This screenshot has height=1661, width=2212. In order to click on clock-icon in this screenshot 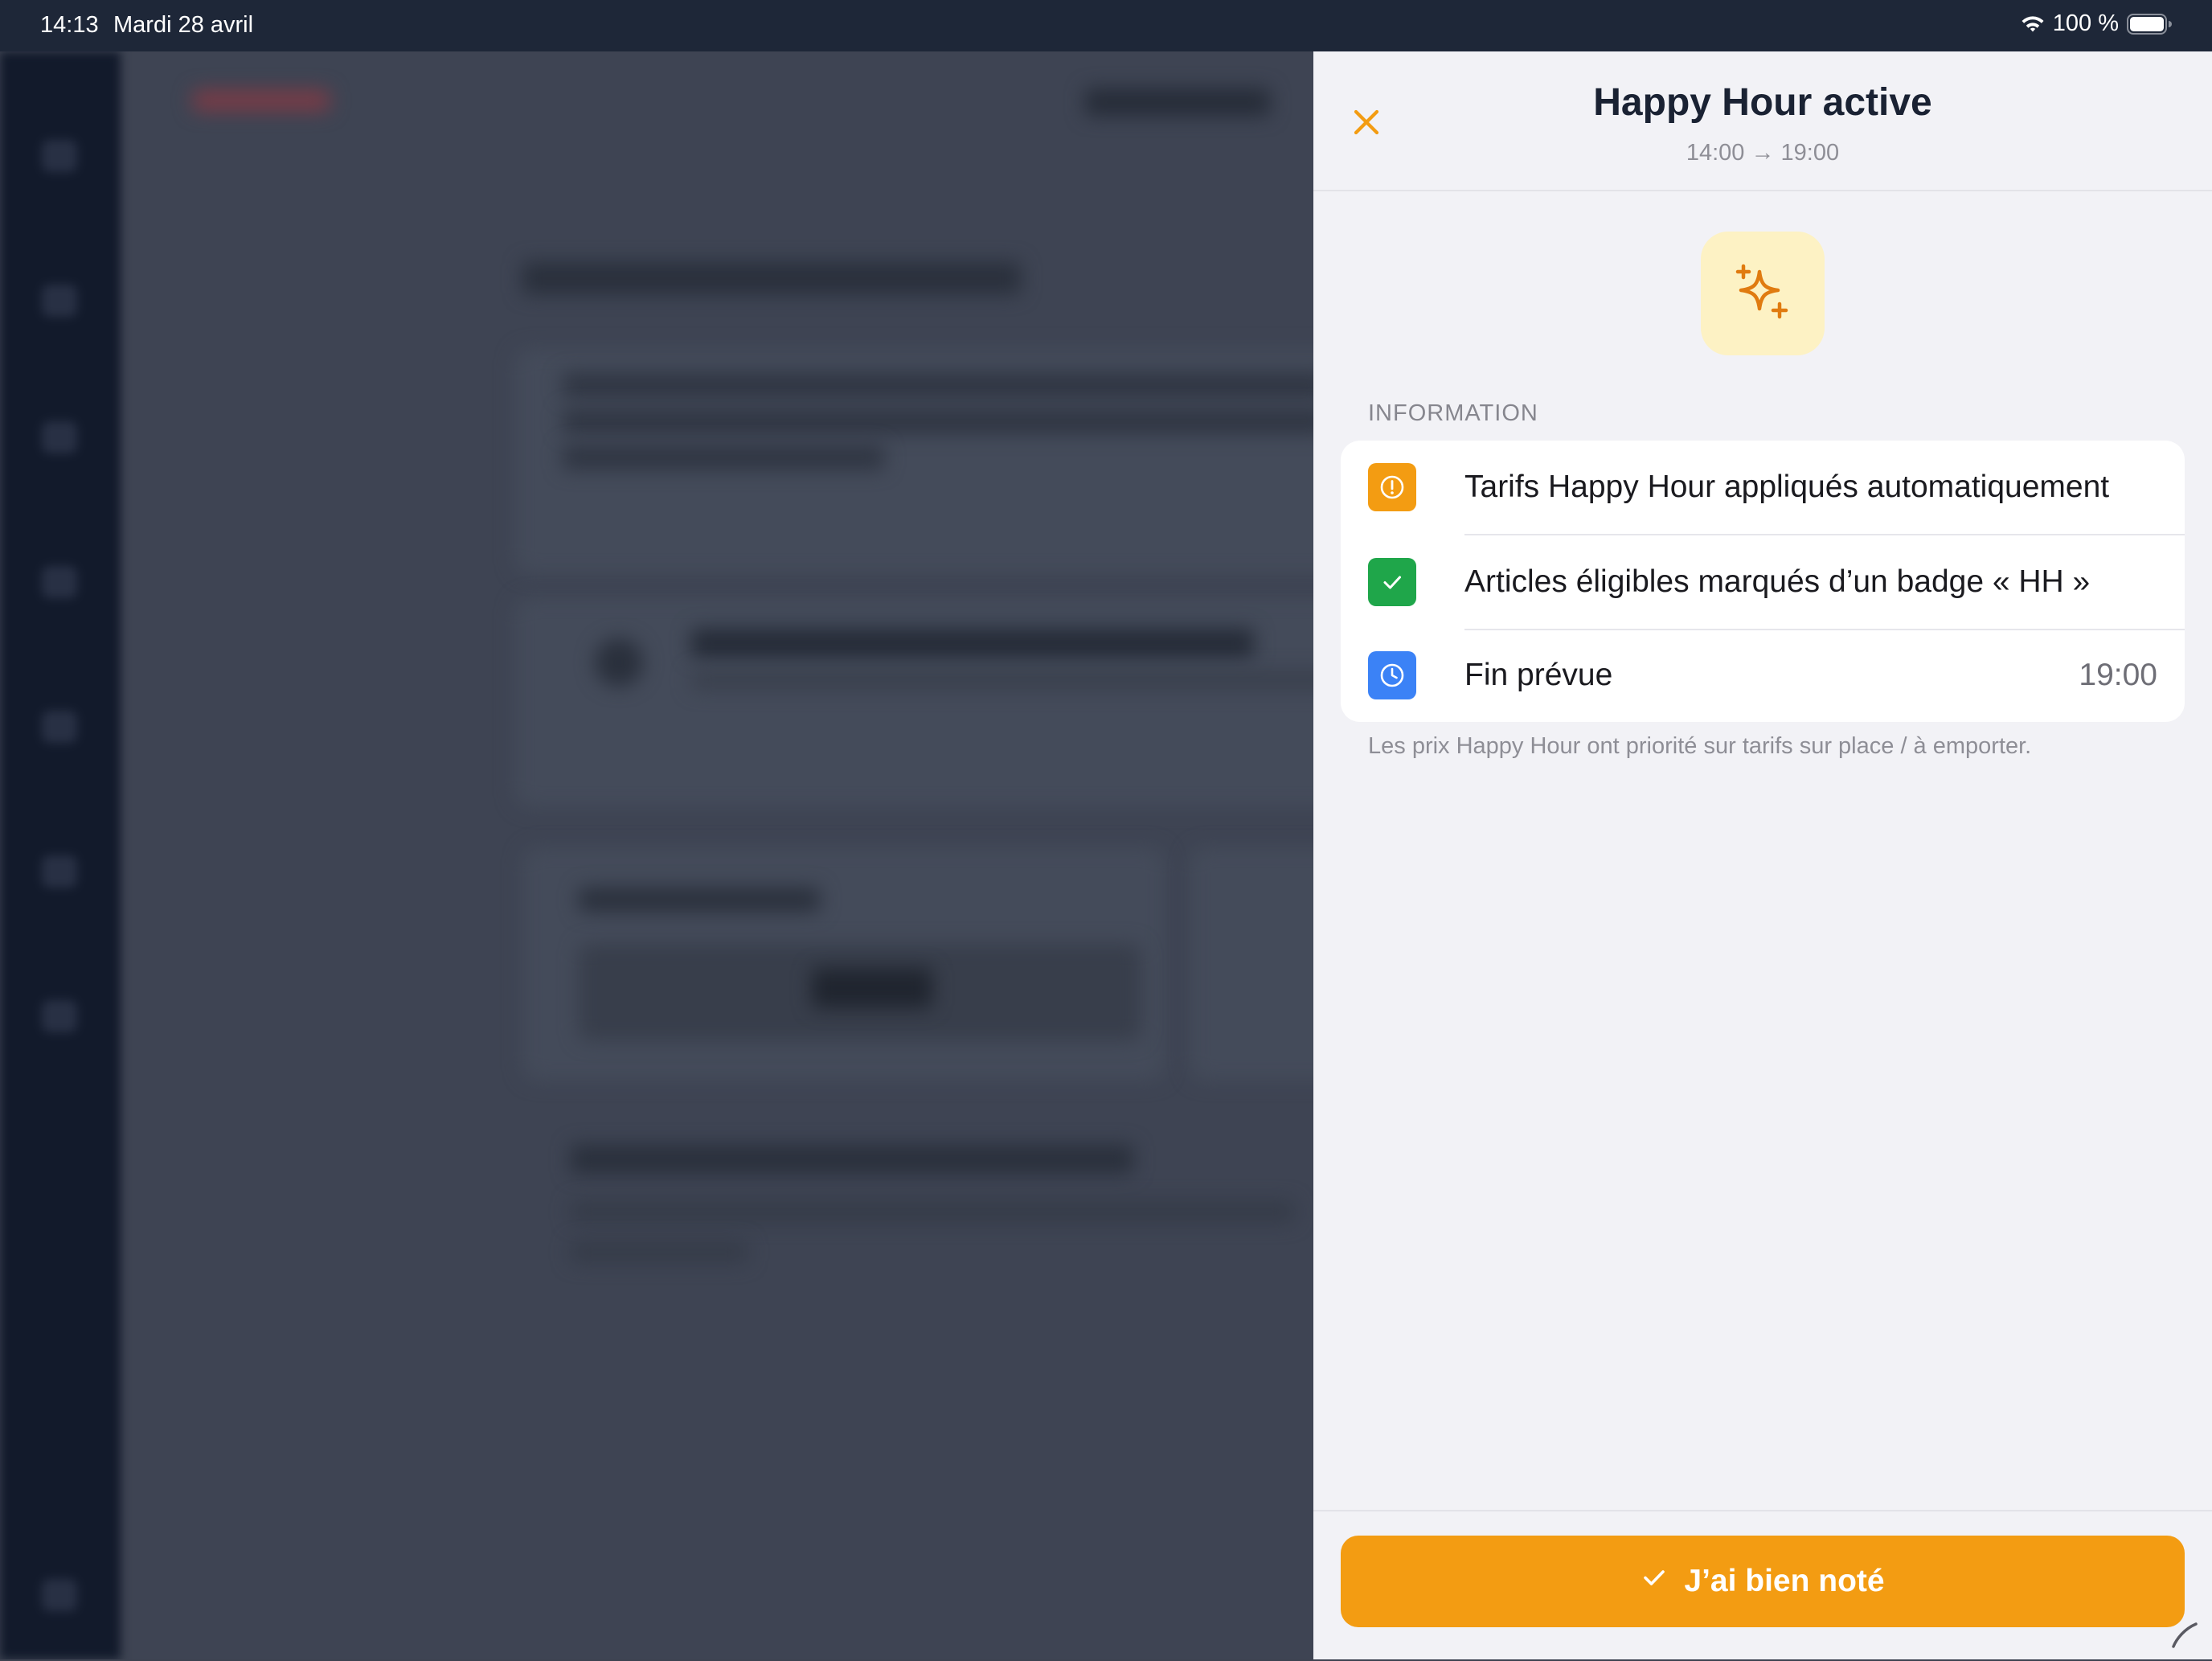, I will do `click(1392, 675)`.